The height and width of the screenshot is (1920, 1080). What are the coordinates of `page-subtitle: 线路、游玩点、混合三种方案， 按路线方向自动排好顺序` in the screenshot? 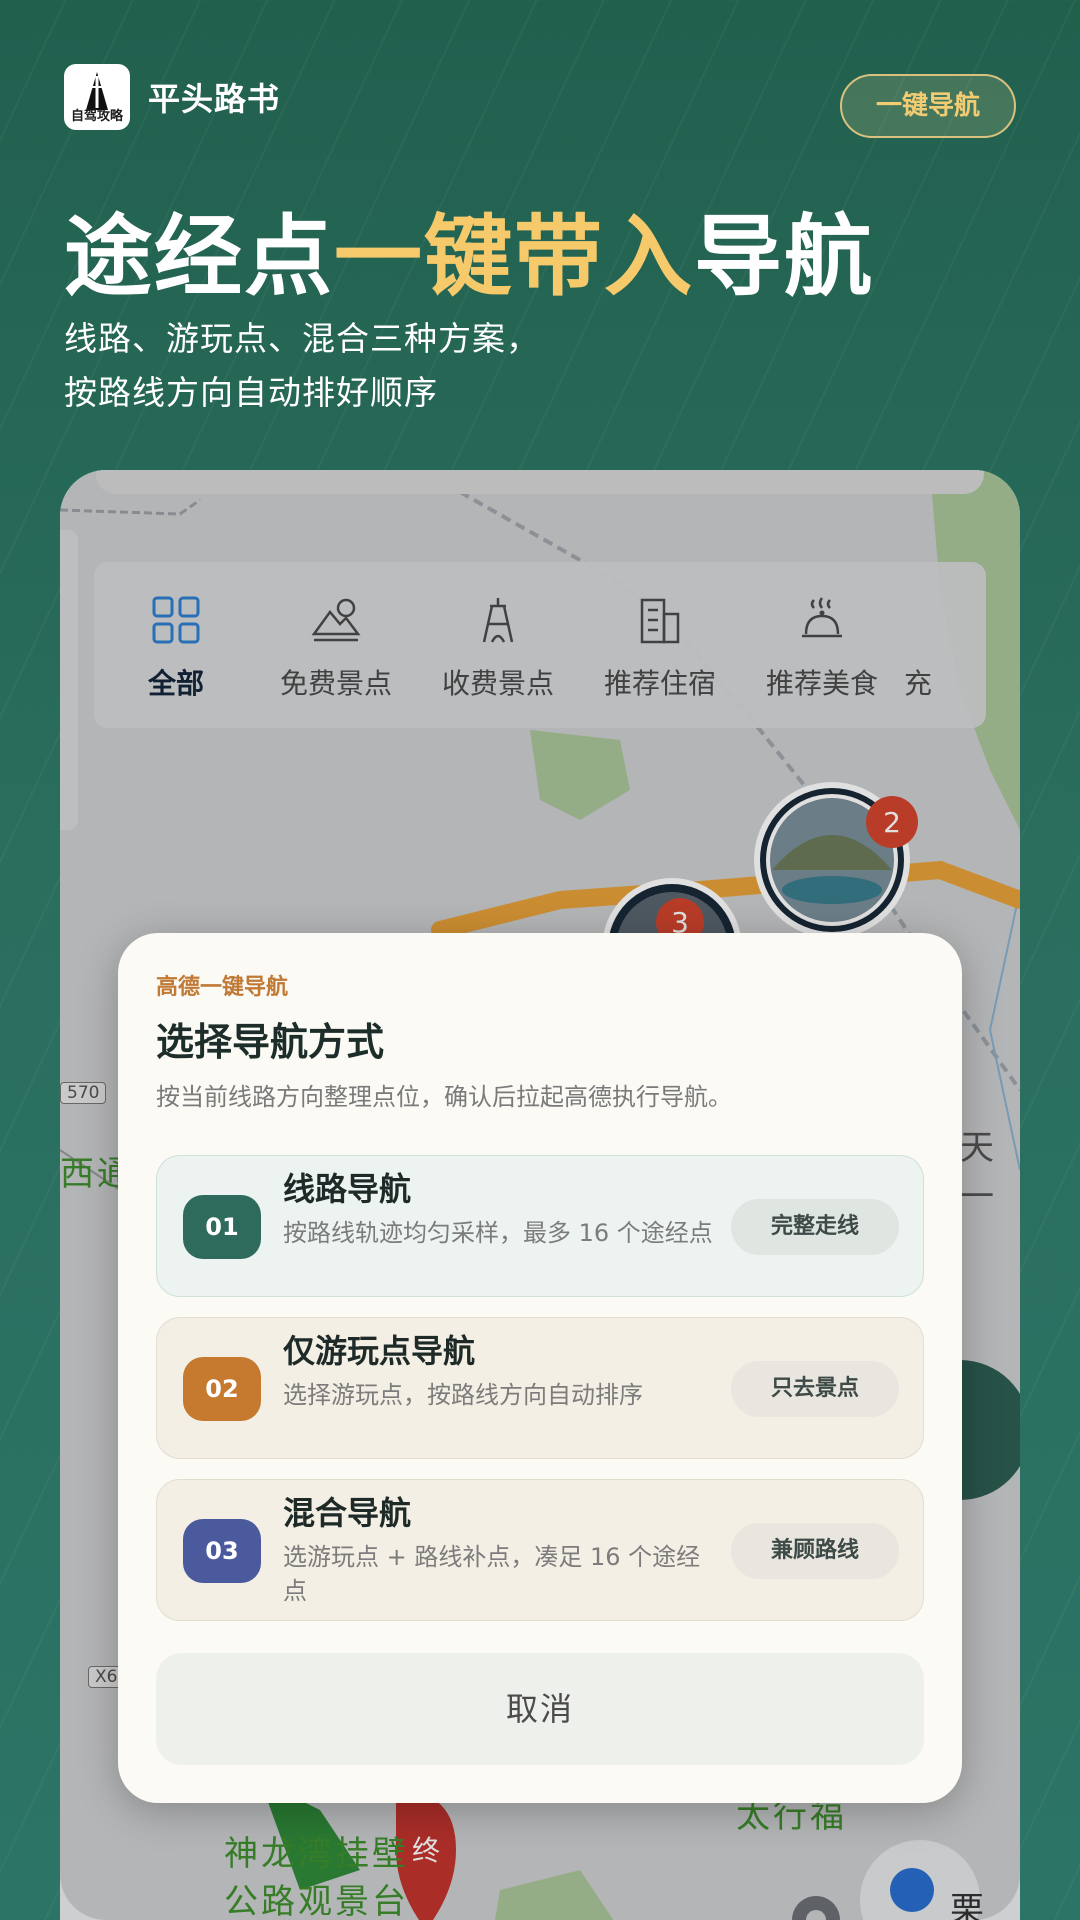 It's located at (302, 366).